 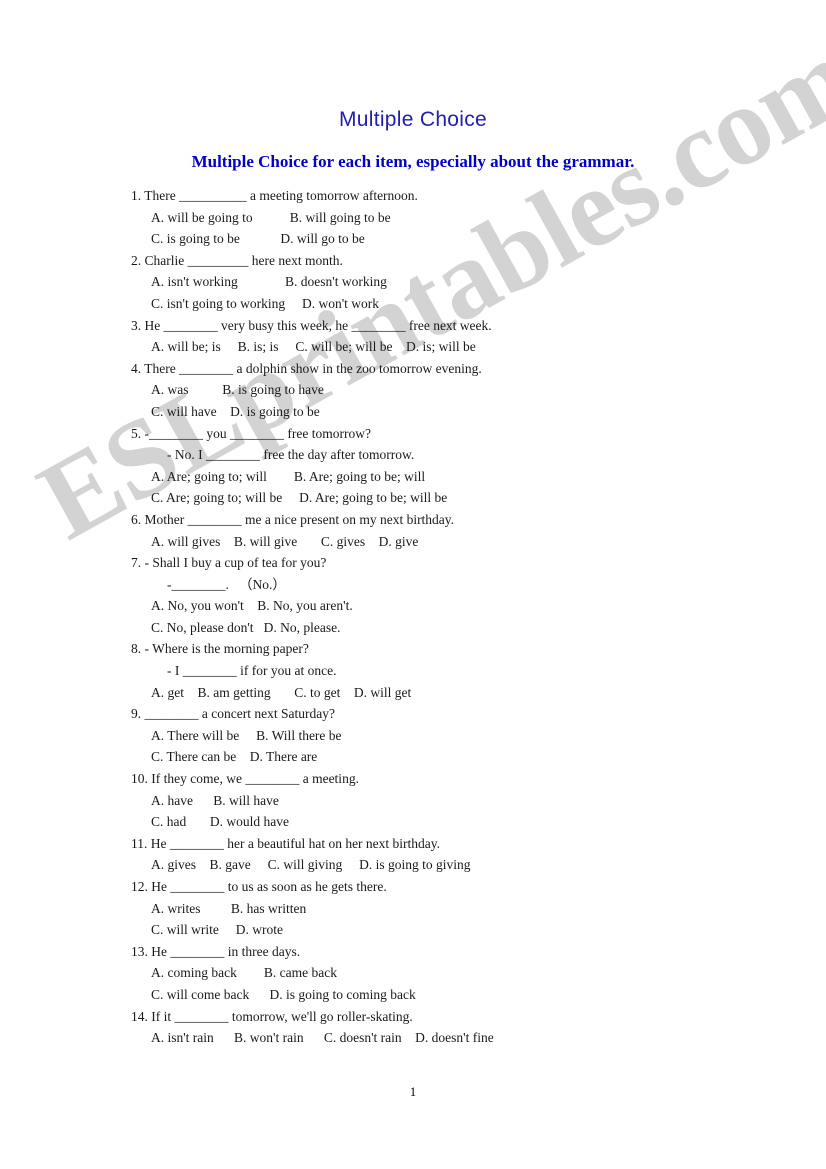 What do you see at coordinates (237, 260) in the screenshot?
I see `question-line: 2. Charlie _________ here next month.` at bounding box center [237, 260].